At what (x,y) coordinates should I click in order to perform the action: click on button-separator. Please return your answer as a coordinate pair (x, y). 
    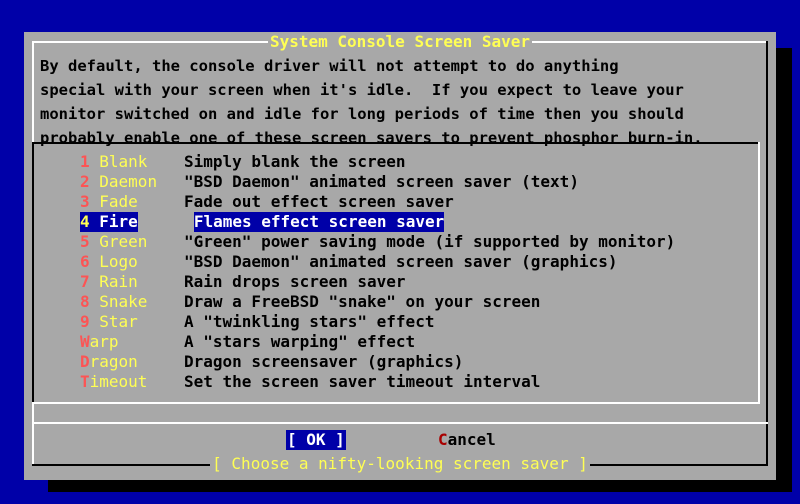
    Looking at the image, I should click on (400, 423).